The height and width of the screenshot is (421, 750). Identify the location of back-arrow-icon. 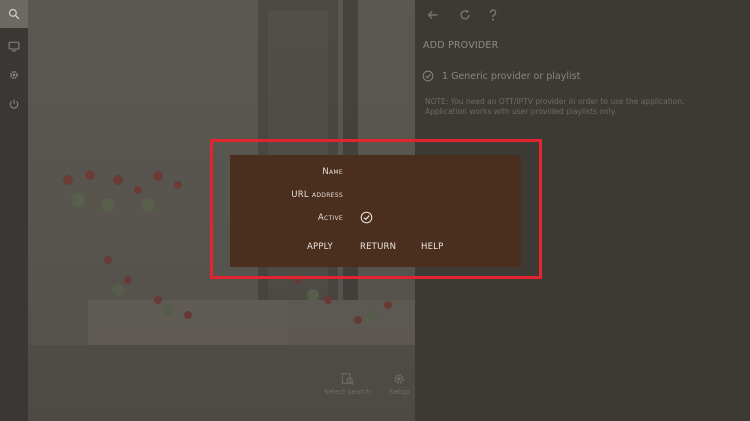
(432, 15).